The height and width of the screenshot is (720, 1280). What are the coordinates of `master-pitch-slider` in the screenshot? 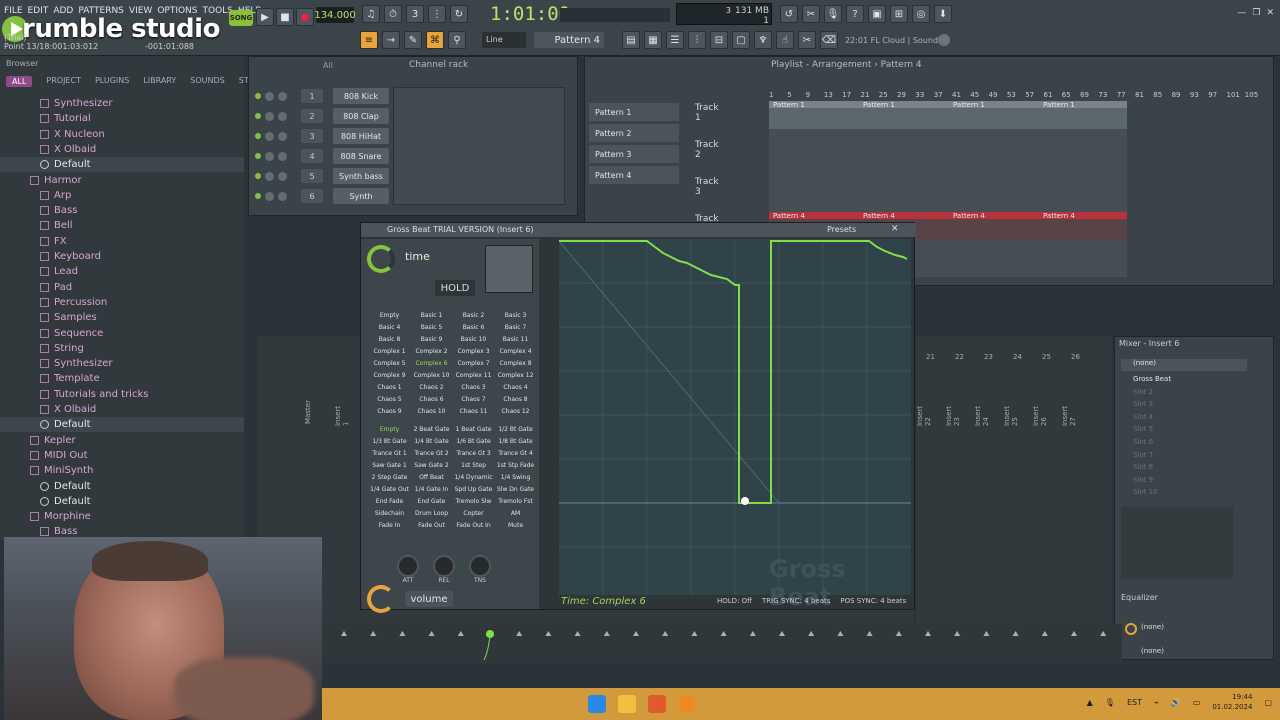 It's located at (615, 15).